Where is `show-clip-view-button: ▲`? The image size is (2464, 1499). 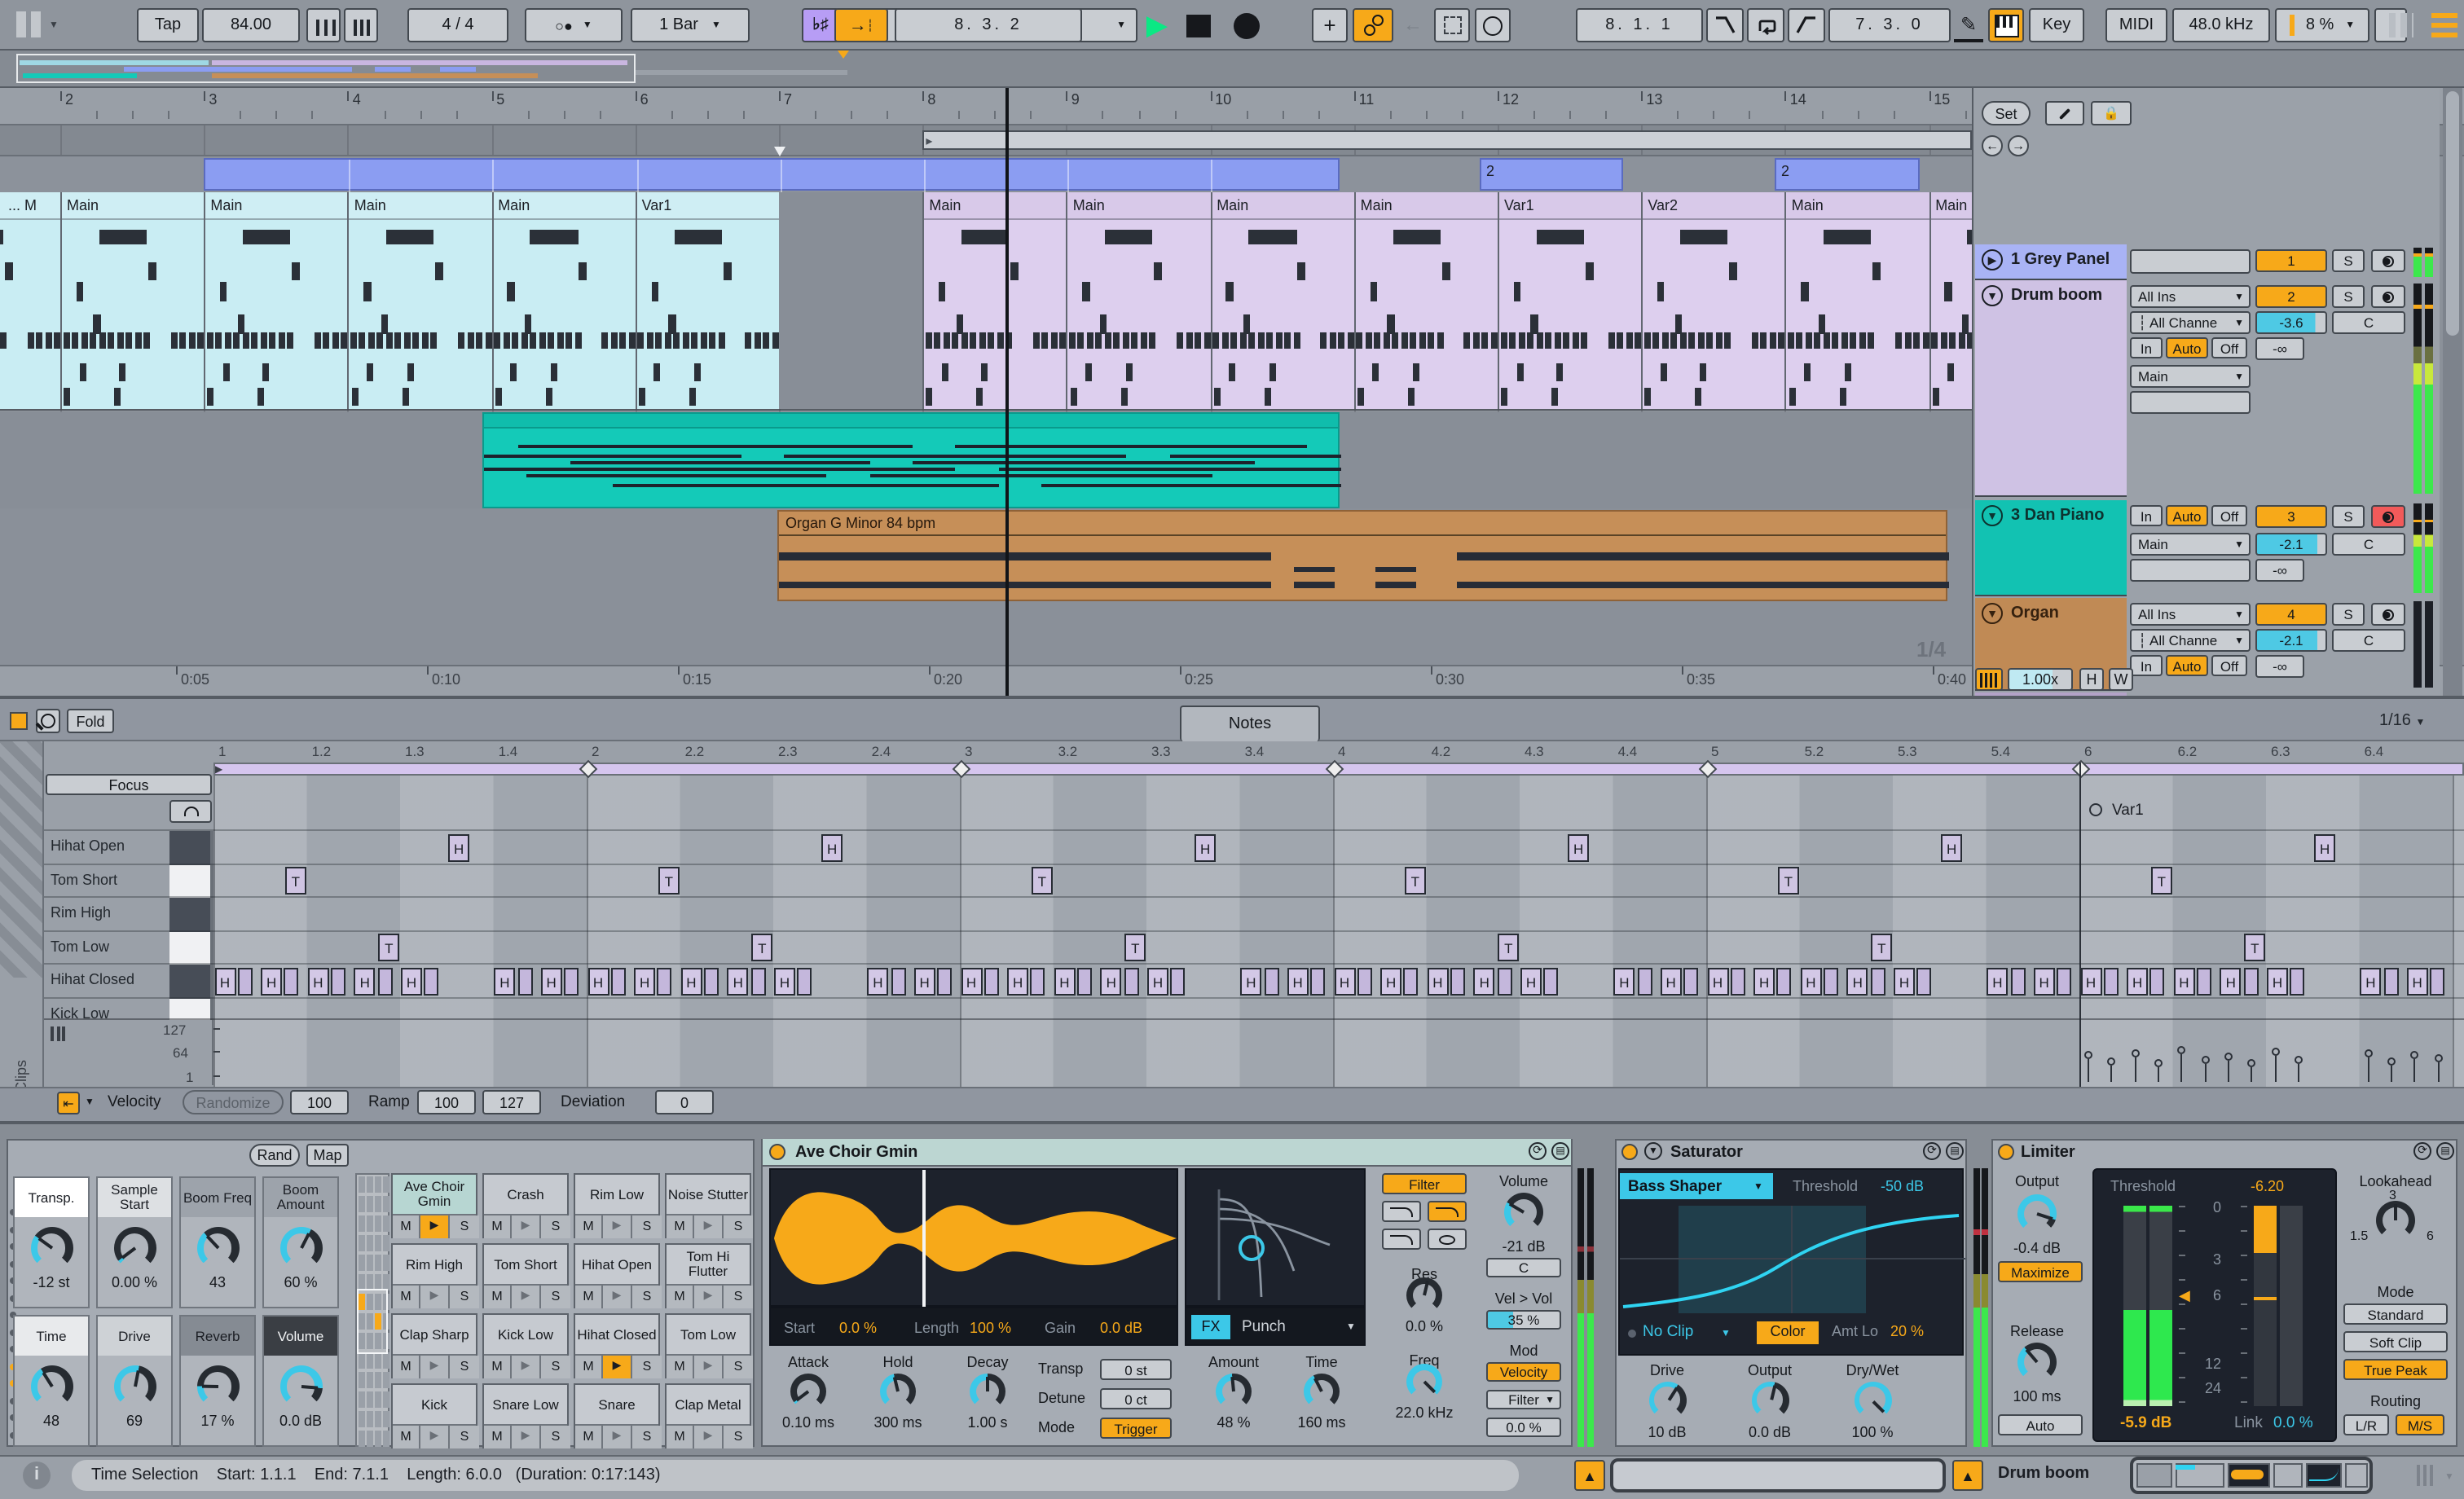
show-clip-view-button: ▲ is located at coordinates (1589, 1475).